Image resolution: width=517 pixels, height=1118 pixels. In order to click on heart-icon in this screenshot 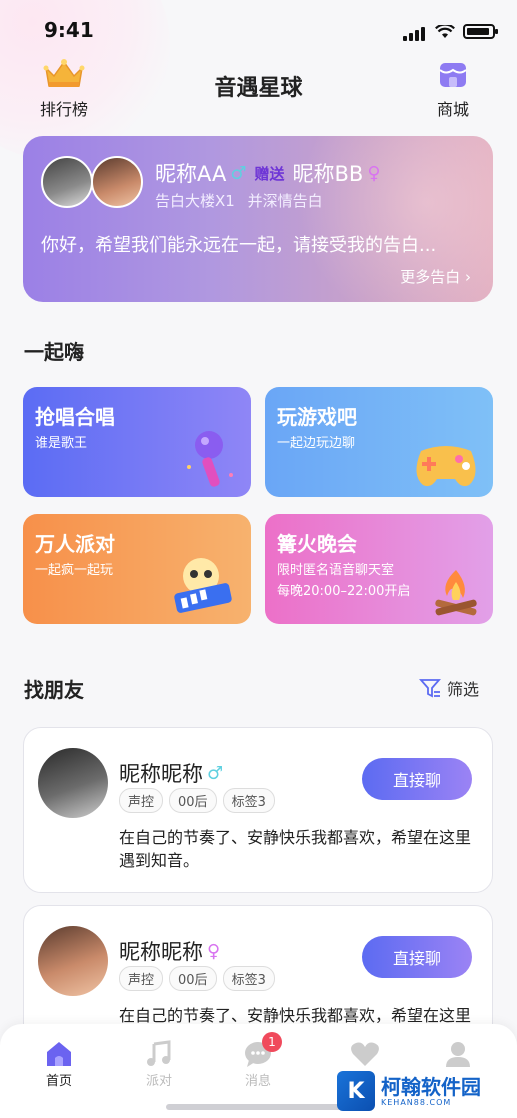, I will do `click(365, 1054)`.